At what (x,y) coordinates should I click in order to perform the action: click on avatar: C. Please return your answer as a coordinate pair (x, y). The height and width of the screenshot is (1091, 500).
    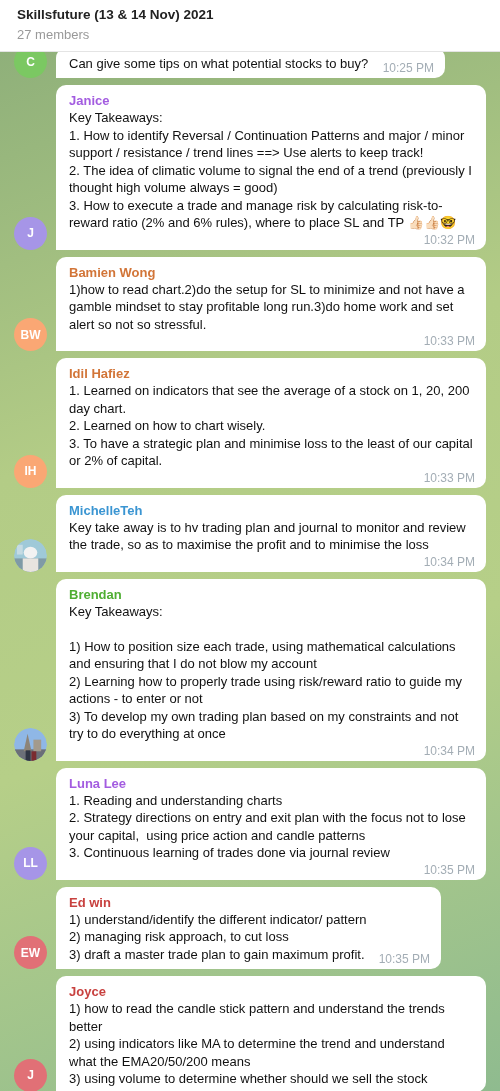
    Looking at the image, I should click on (30, 65).